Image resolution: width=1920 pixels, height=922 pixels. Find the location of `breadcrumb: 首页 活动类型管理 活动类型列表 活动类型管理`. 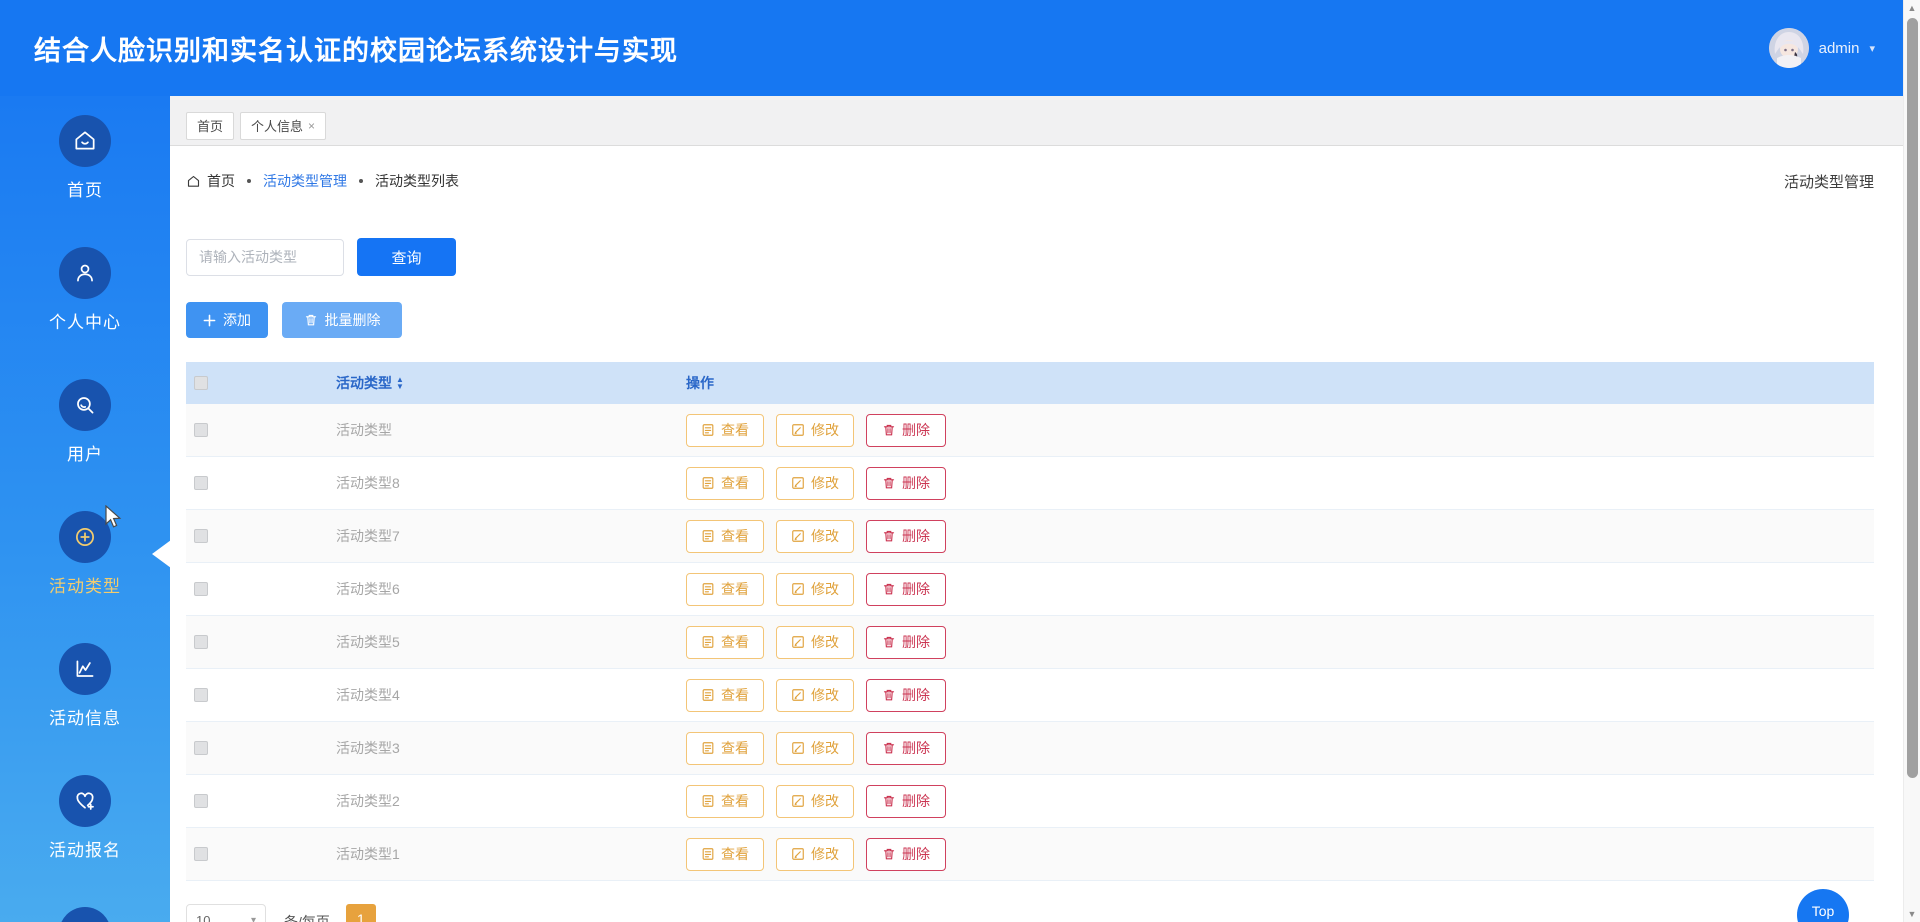

breadcrumb: 首页 活动类型管理 活动类型列表 活动类型管理 is located at coordinates (1030, 181).